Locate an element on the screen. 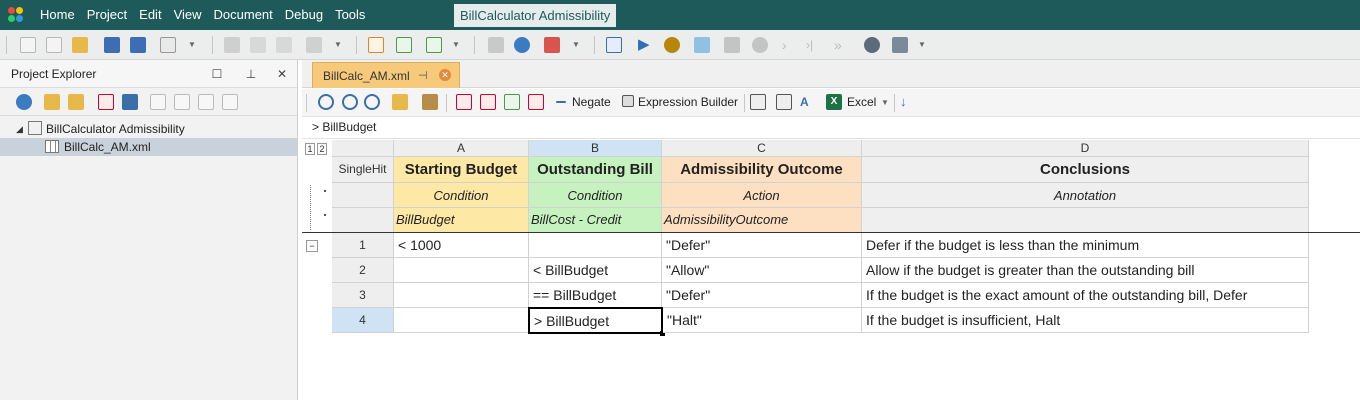  tools-dropdown-icon: ▼ is located at coordinates (922, 44).